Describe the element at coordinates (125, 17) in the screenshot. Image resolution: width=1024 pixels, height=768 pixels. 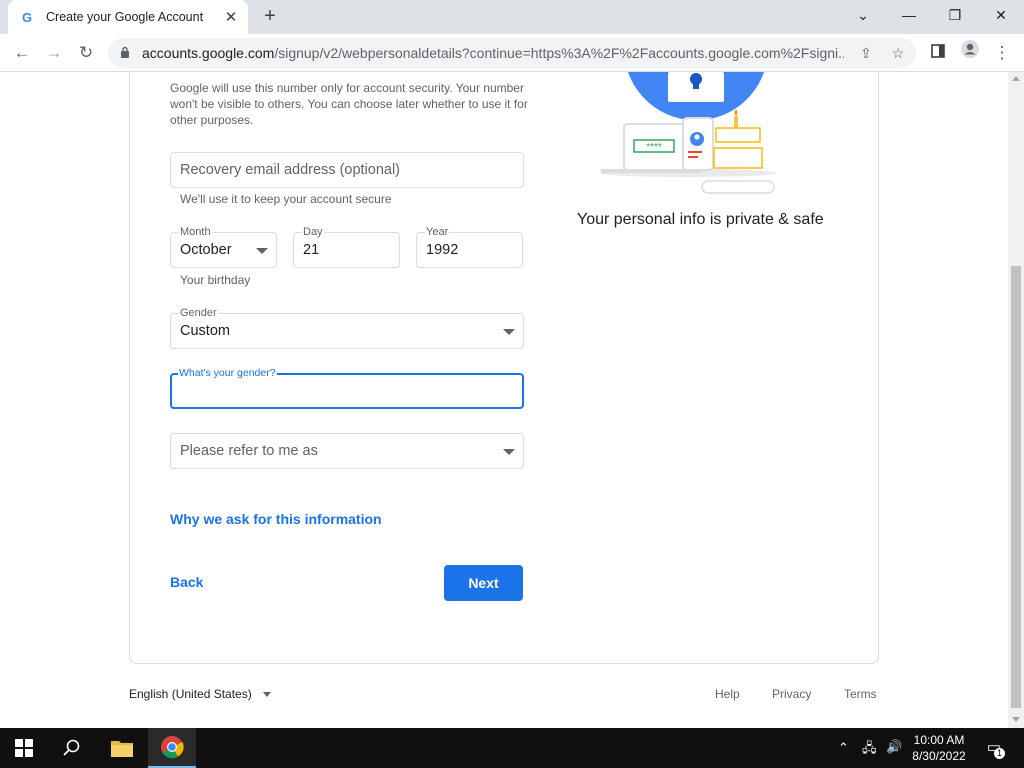
I see `tab-title: Create your Google Account` at that location.